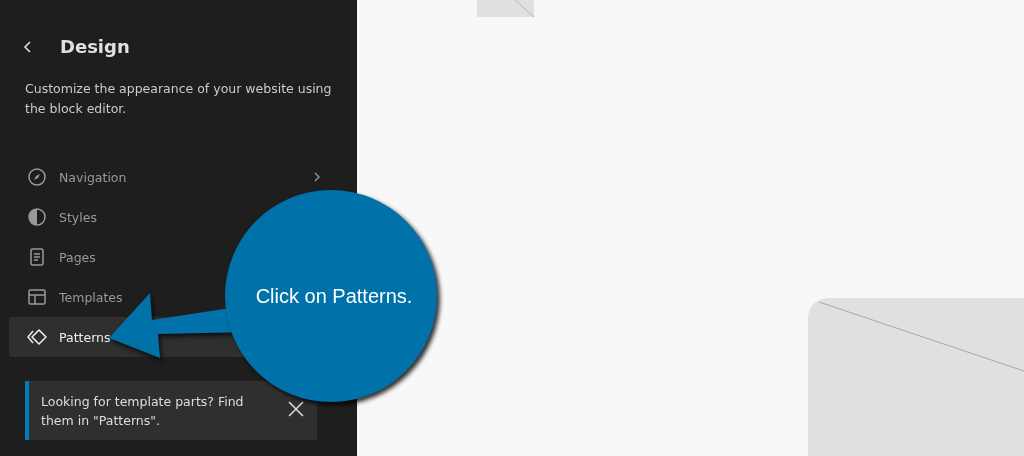  Describe the element at coordinates (169, 217) in the screenshot. I see `sidebar-item: Styles` at that location.